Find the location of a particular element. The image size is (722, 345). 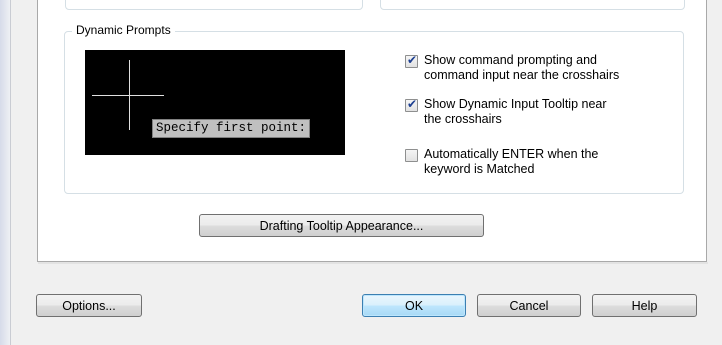

upper-group-box-left is located at coordinates (214, 5).